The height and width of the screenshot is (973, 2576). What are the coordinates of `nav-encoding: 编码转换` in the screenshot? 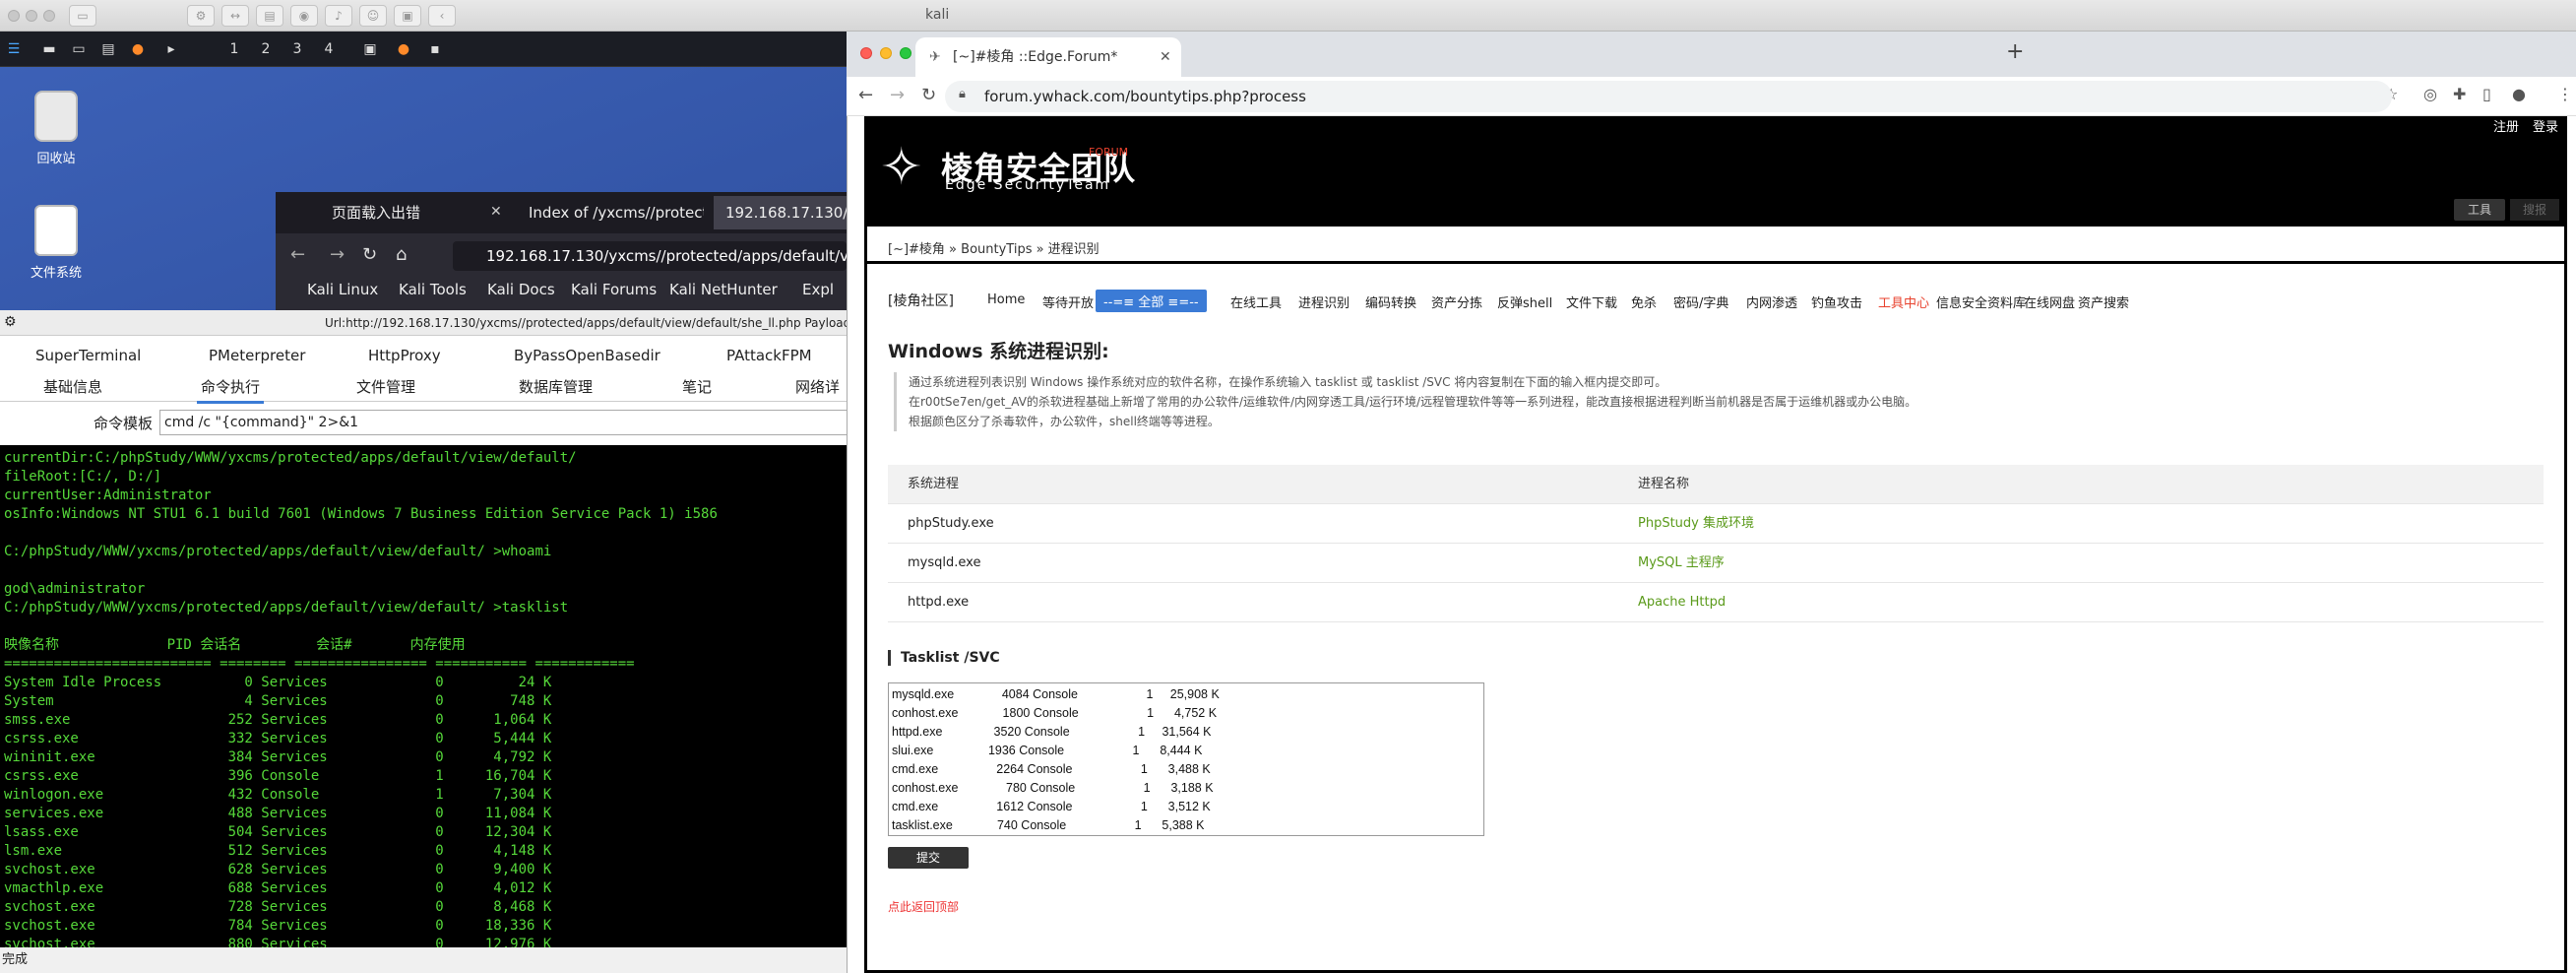 It's located at (1390, 301).